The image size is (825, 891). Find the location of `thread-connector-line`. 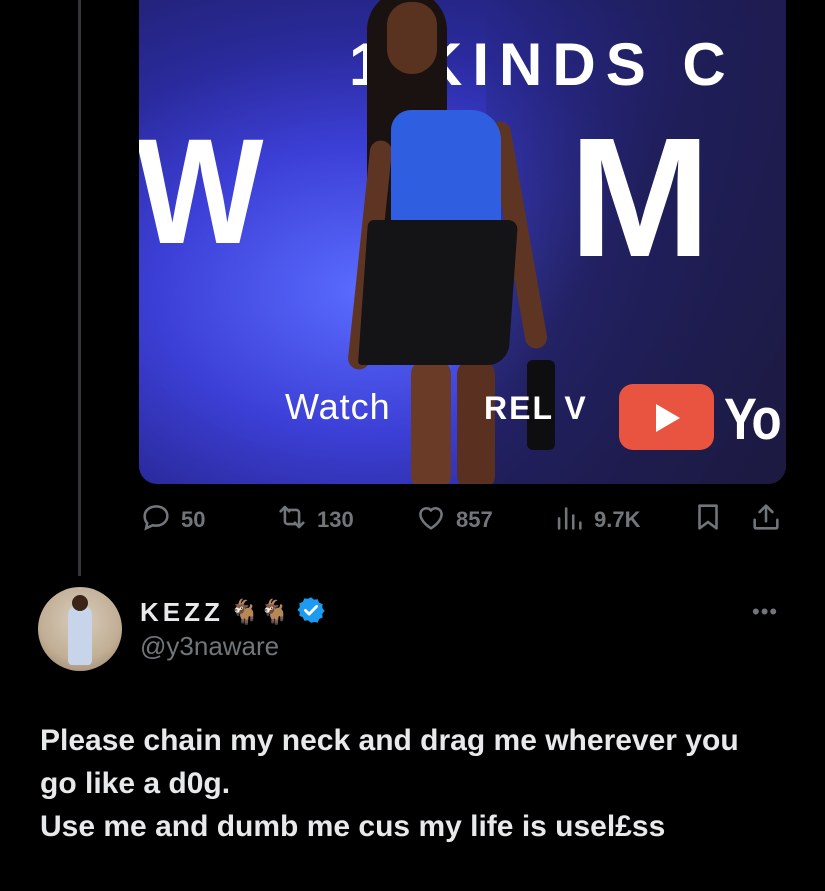

thread-connector-line is located at coordinates (79, 288).